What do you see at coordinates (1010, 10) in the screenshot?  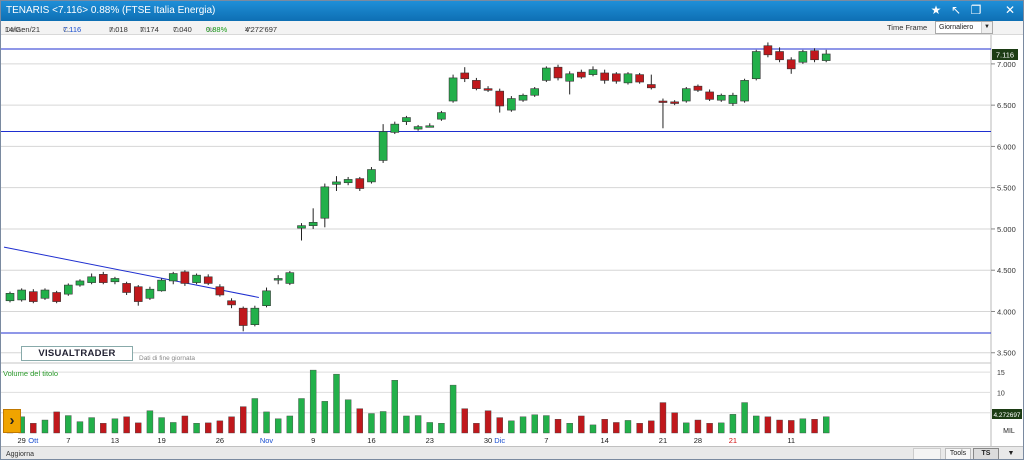 I see `close-icon: ✕` at bounding box center [1010, 10].